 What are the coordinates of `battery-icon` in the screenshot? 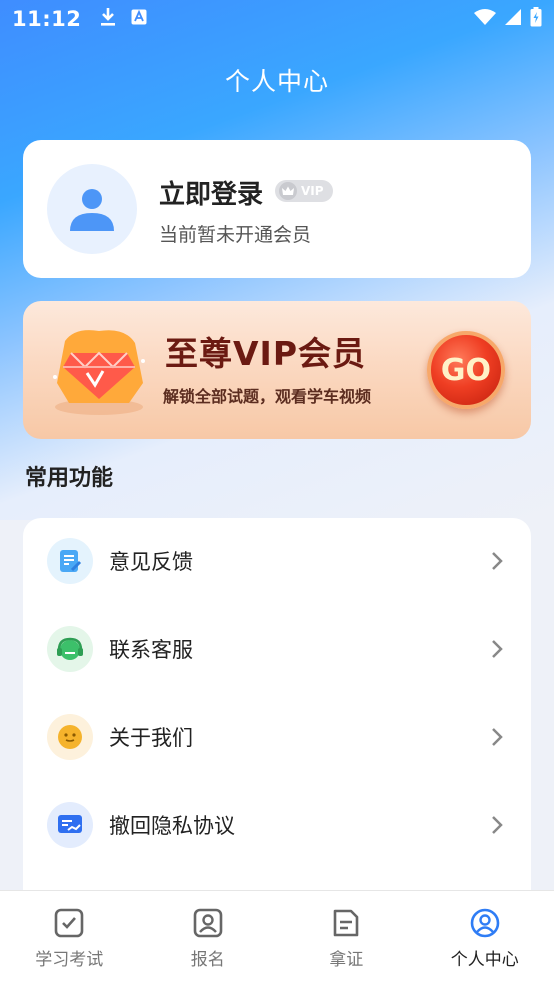 It's located at (536, 19).